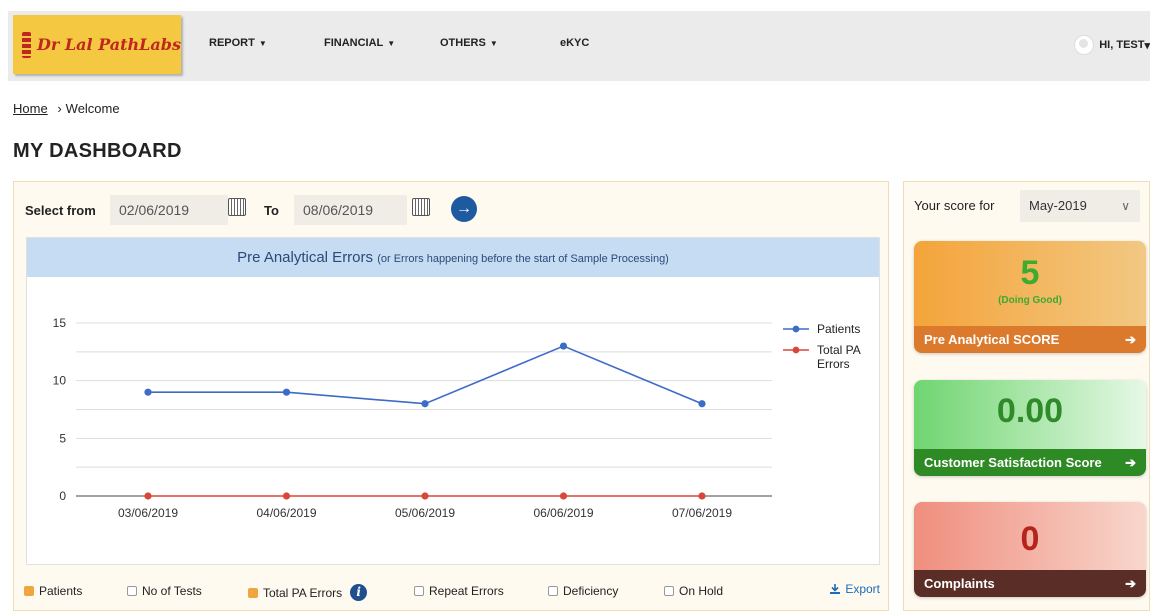  I want to click on y-tick-label: 10, so click(60, 381).